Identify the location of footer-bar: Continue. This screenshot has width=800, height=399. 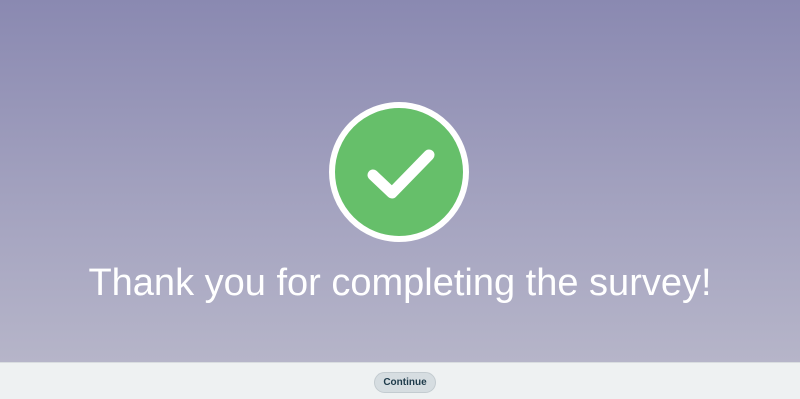
(400, 380).